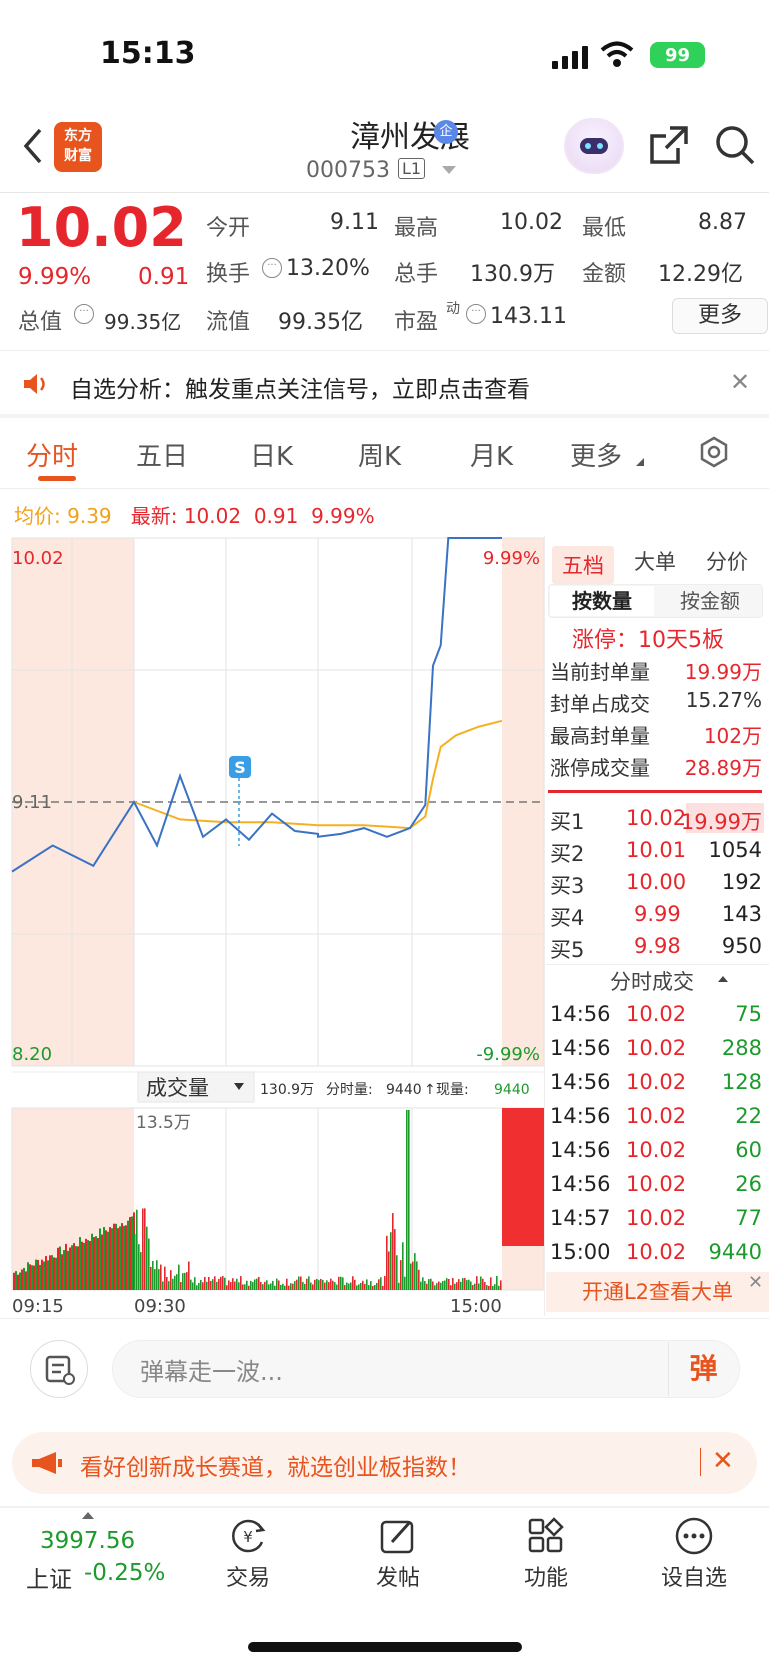 This screenshot has height=1665, width=769. I want to click on tab-5day: 五日, so click(162, 454).